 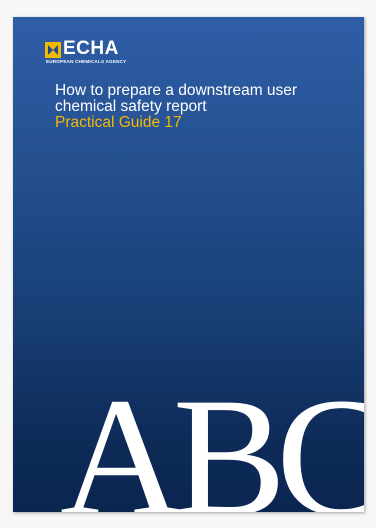 What do you see at coordinates (91, 48) in the screenshot?
I see `logo-wordmark: ECHA` at bounding box center [91, 48].